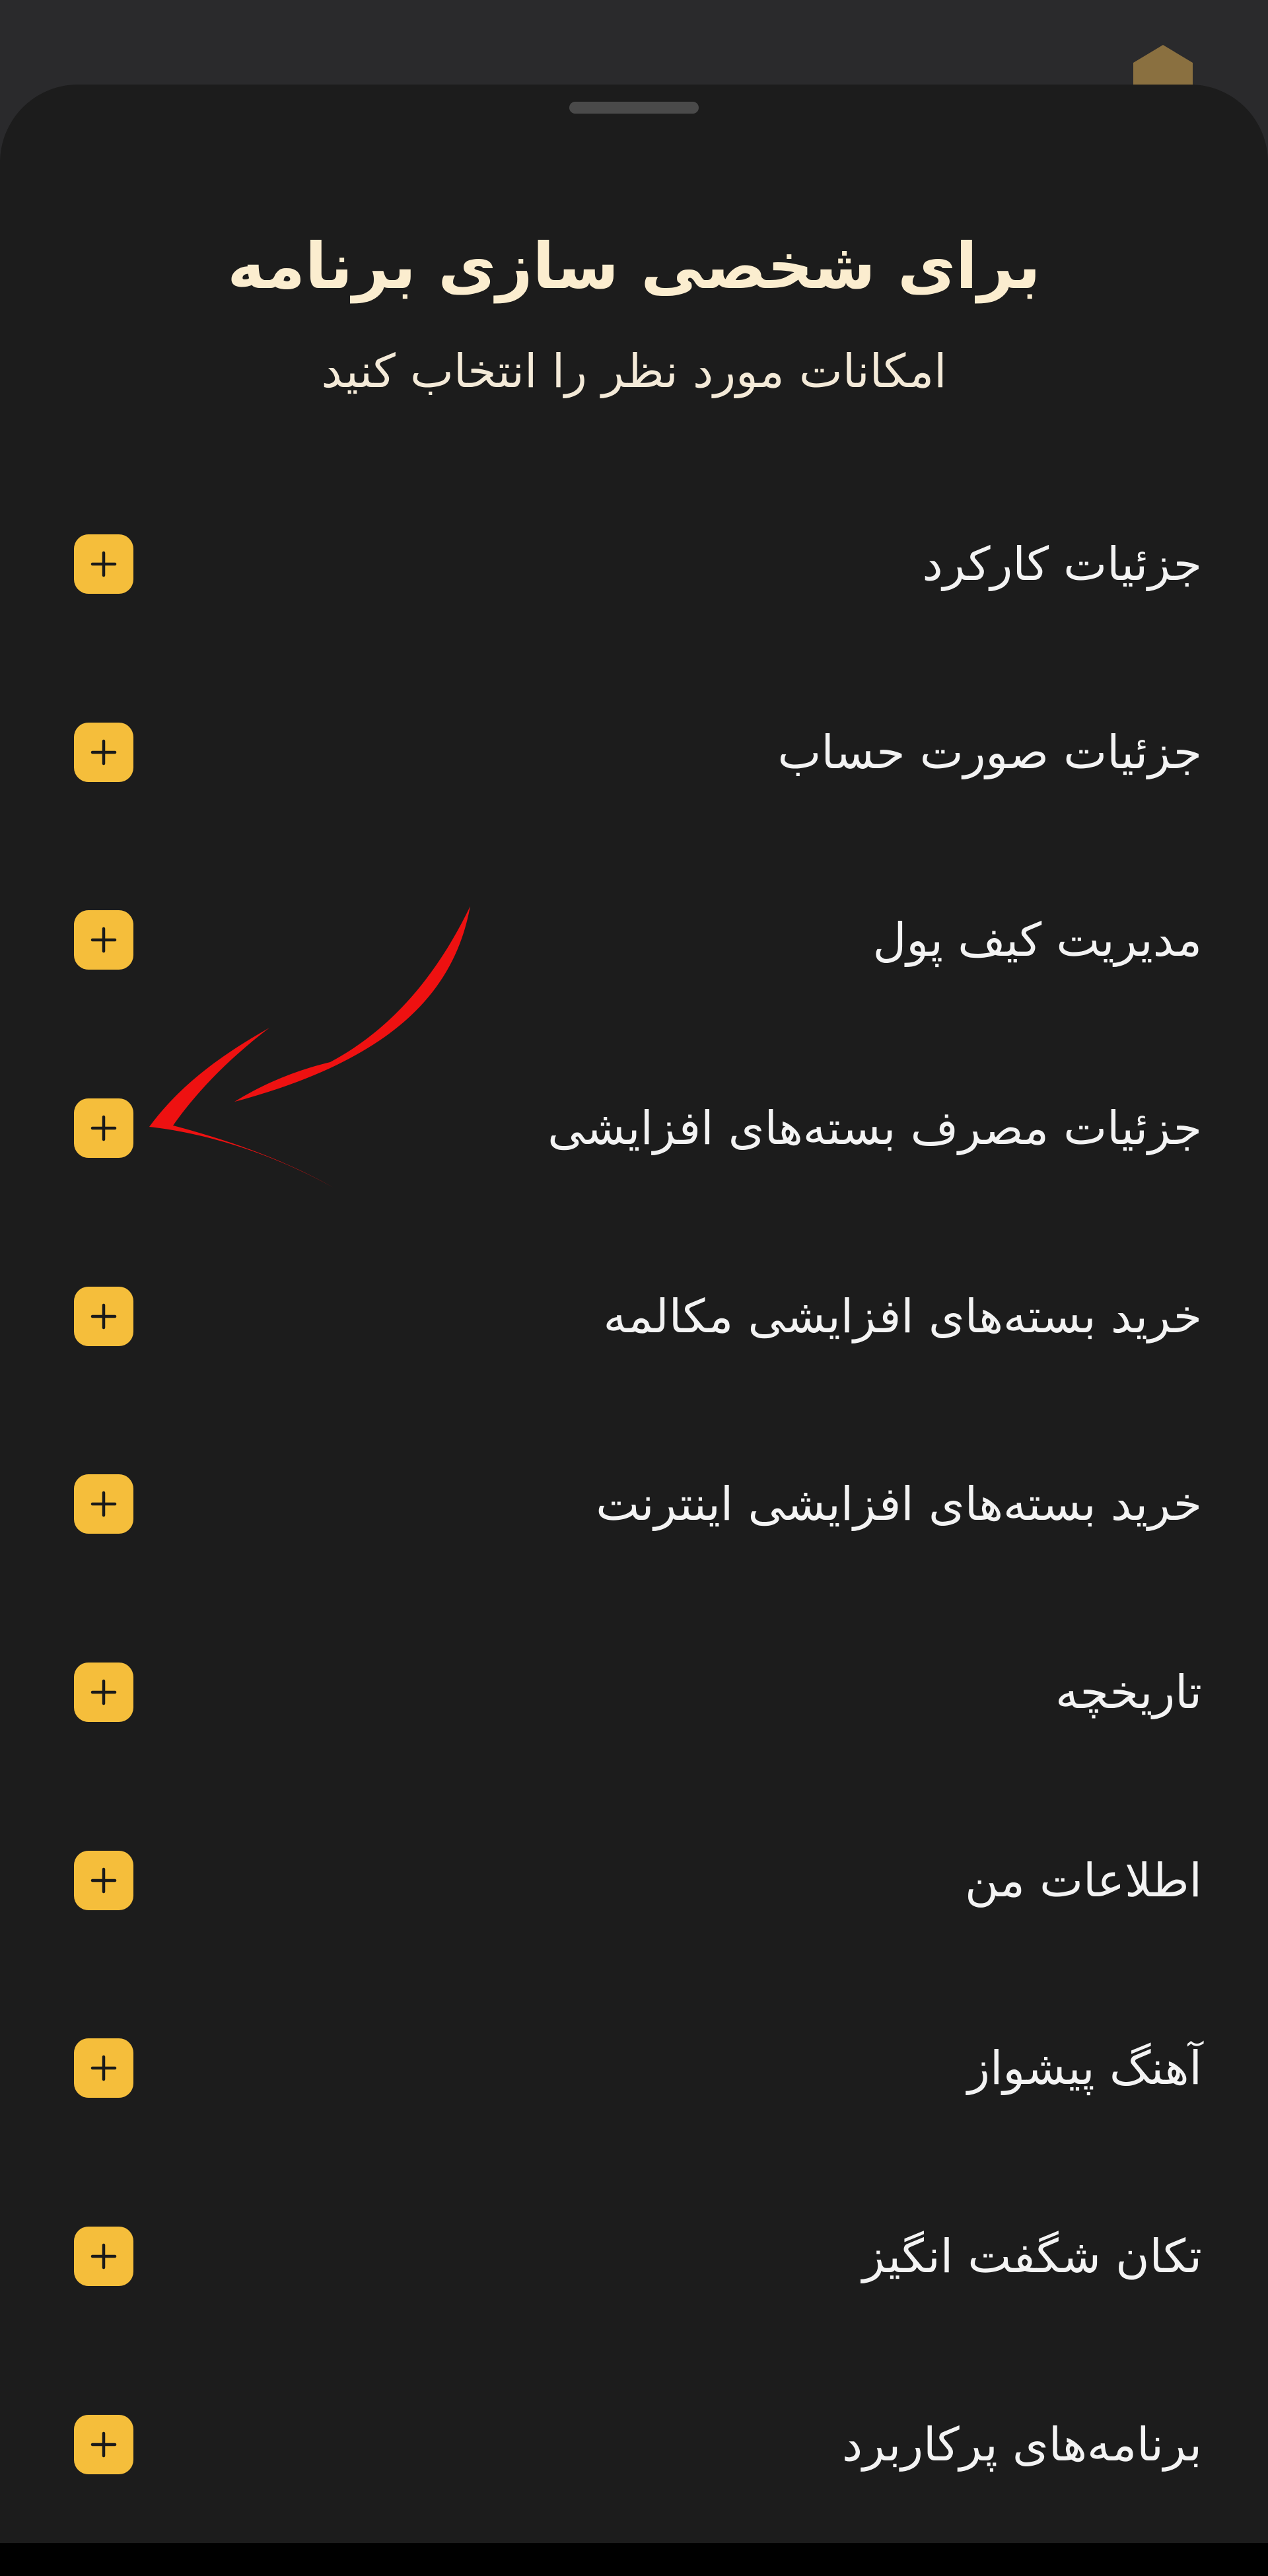  What do you see at coordinates (1128, 1692) in the screenshot?
I see `feature-label: تاریخچه` at bounding box center [1128, 1692].